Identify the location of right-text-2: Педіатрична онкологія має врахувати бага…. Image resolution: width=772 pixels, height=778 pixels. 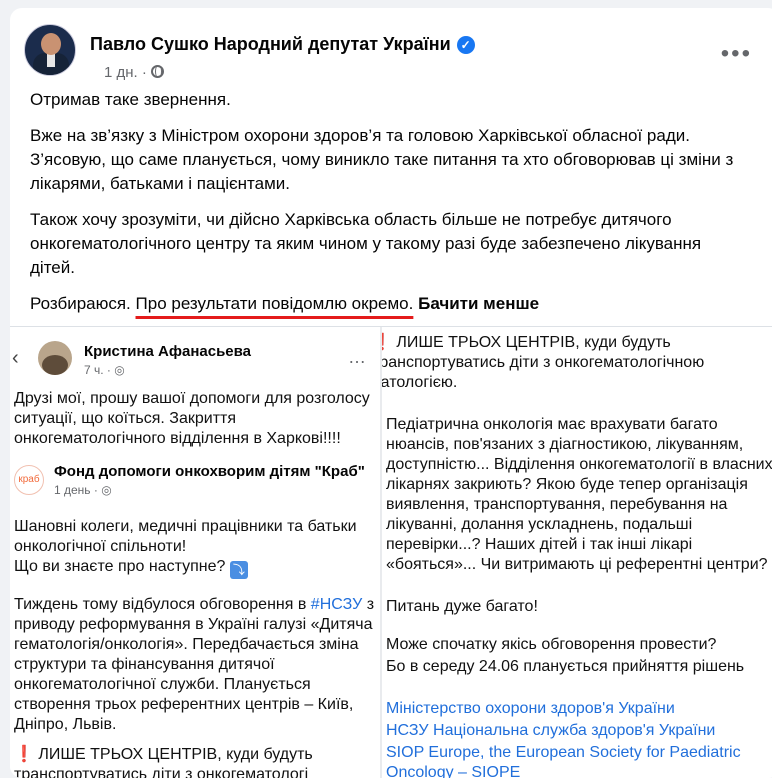
(579, 494).